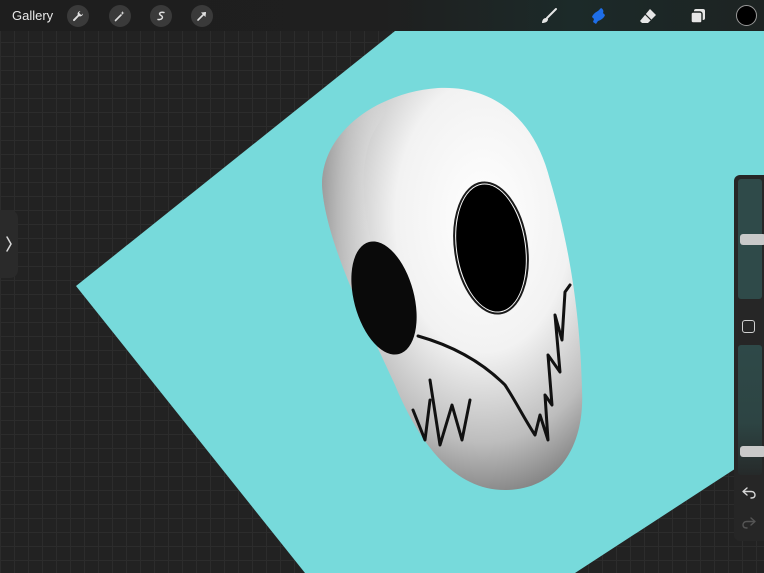 The image size is (764, 573). I want to click on brush-sidebar, so click(749, 358).